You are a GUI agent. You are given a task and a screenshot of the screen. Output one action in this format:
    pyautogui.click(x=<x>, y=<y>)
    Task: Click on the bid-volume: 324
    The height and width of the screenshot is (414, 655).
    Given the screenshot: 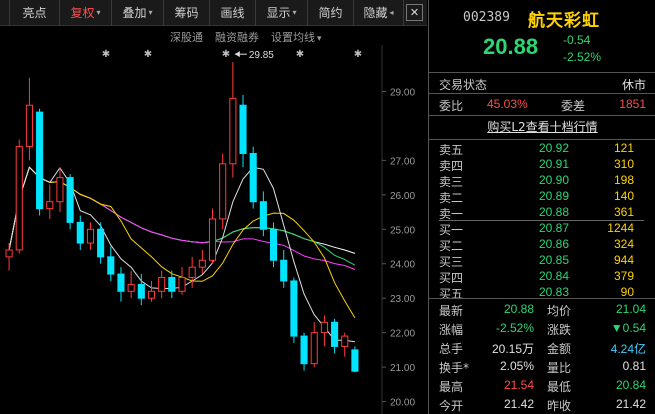 What is the action you would take?
    pyautogui.click(x=623, y=244)
    